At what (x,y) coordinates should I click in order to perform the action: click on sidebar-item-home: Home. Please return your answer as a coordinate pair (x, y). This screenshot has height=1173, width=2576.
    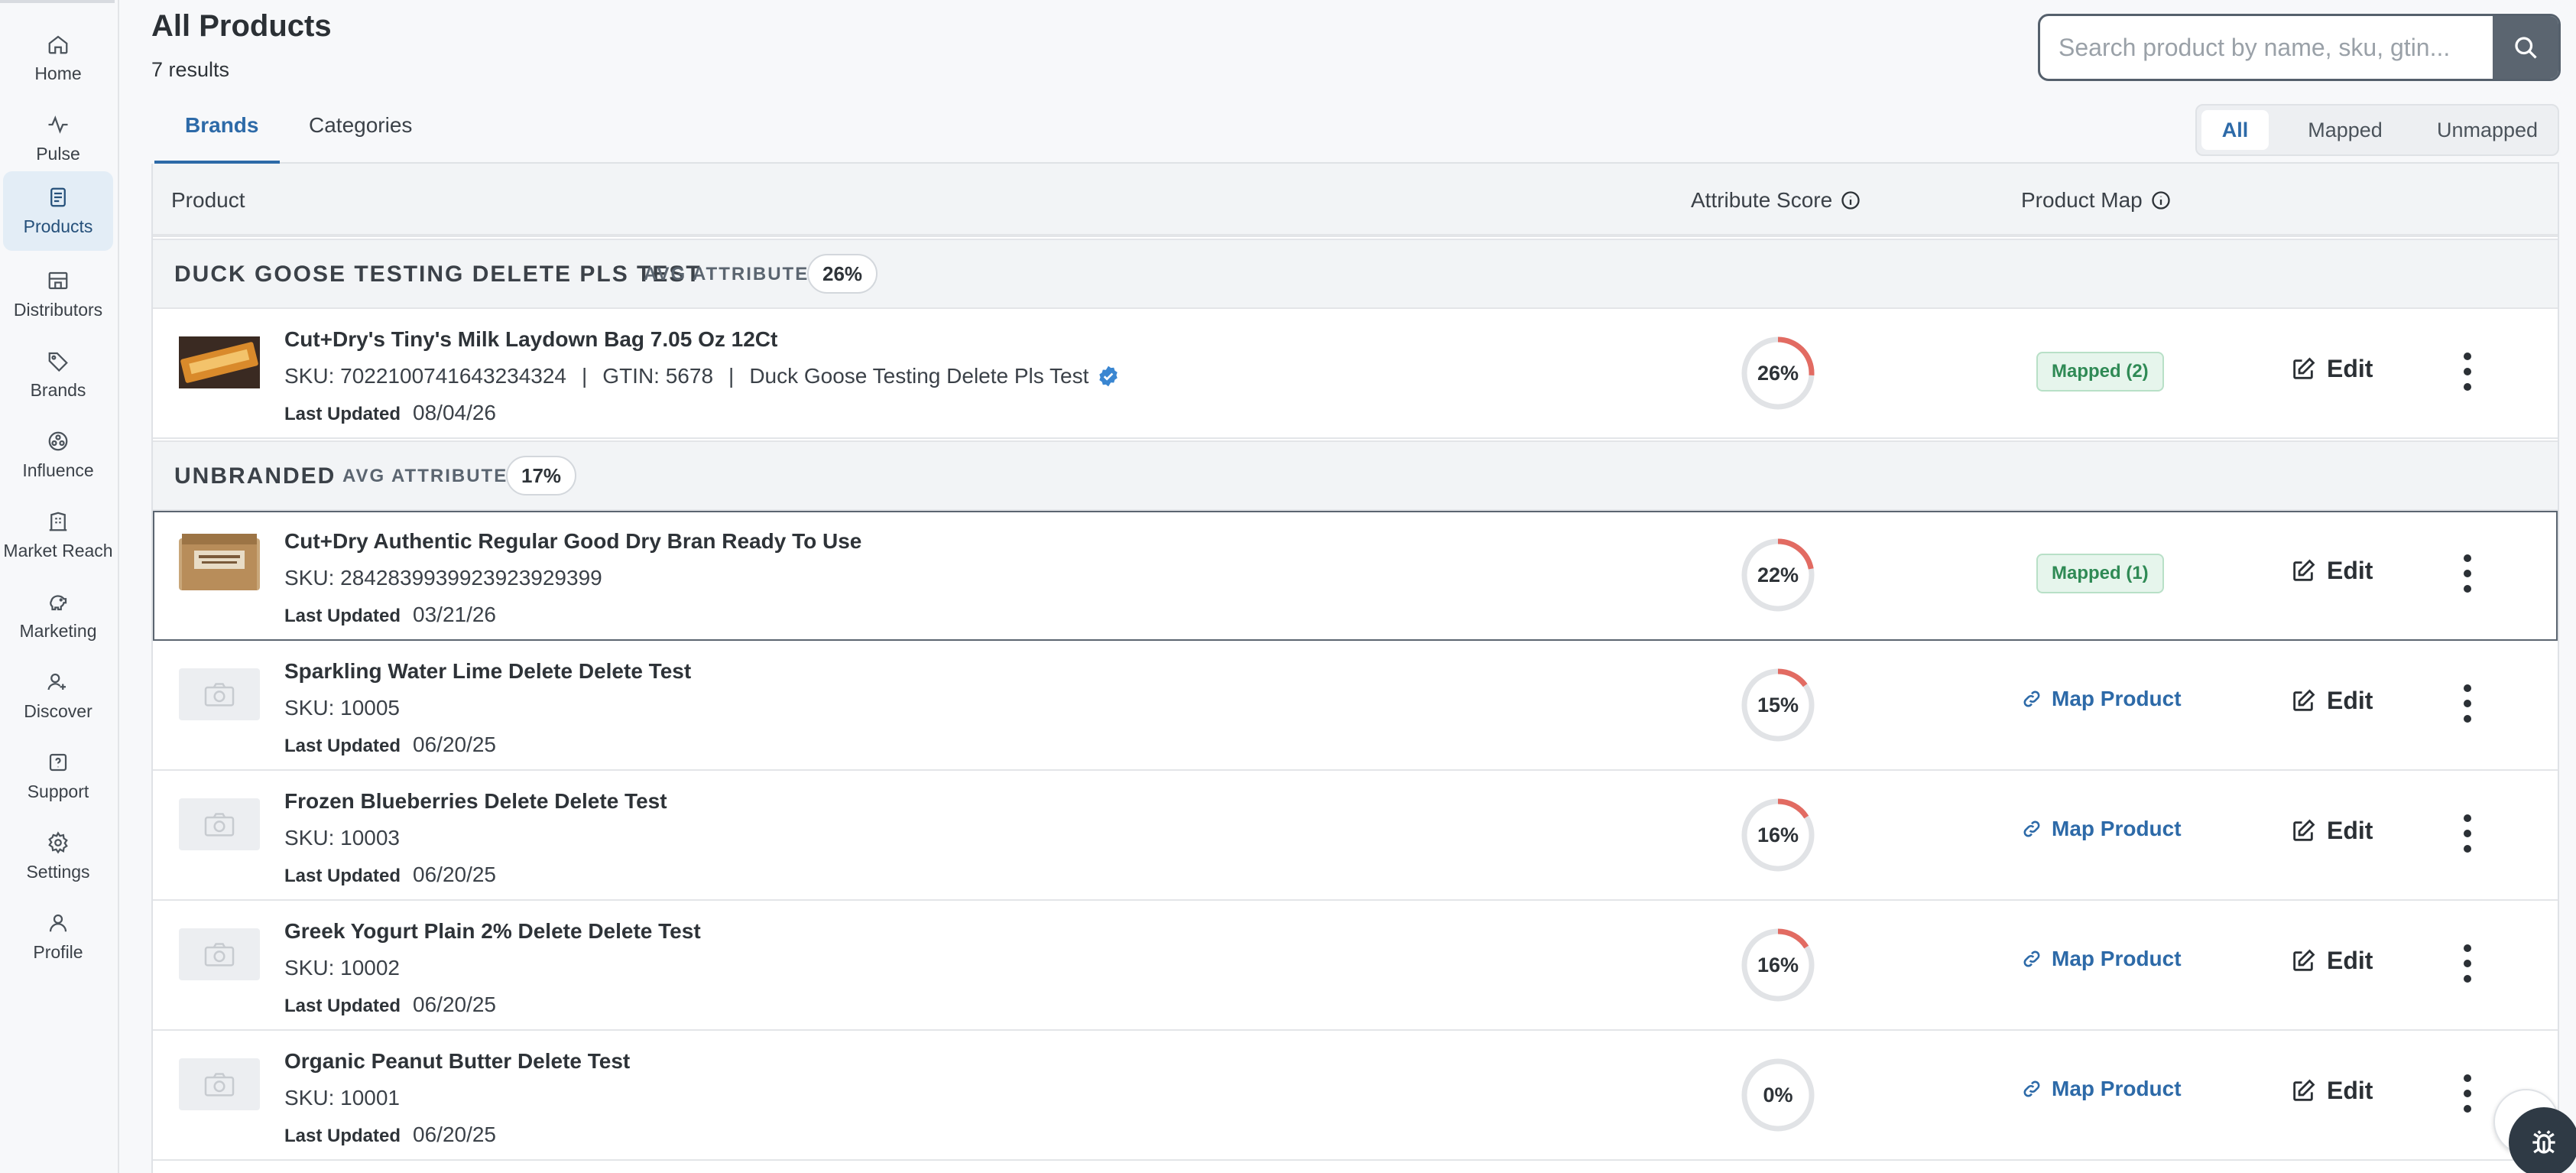
    Looking at the image, I should click on (58, 58).